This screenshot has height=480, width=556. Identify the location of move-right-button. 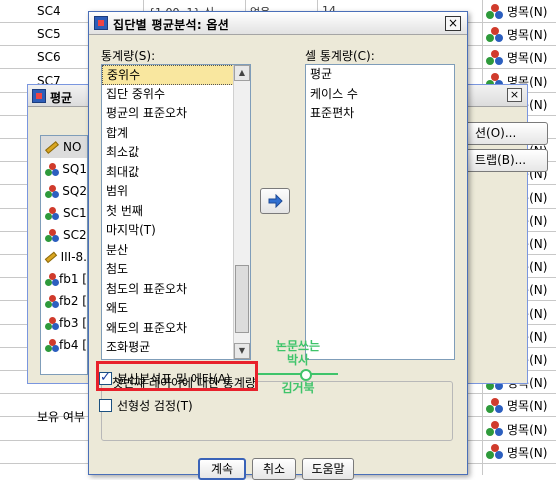
(275, 201).